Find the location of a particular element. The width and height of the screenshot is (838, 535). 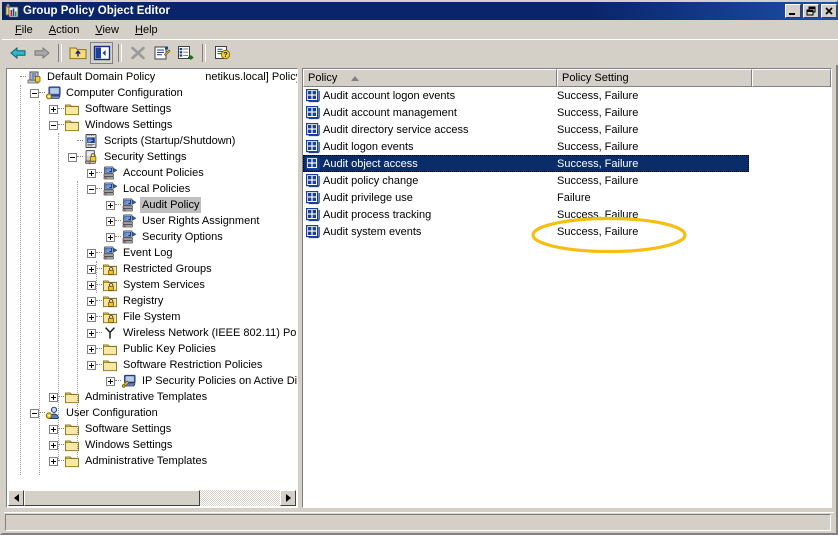

export-list-button is located at coordinates (185, 53).